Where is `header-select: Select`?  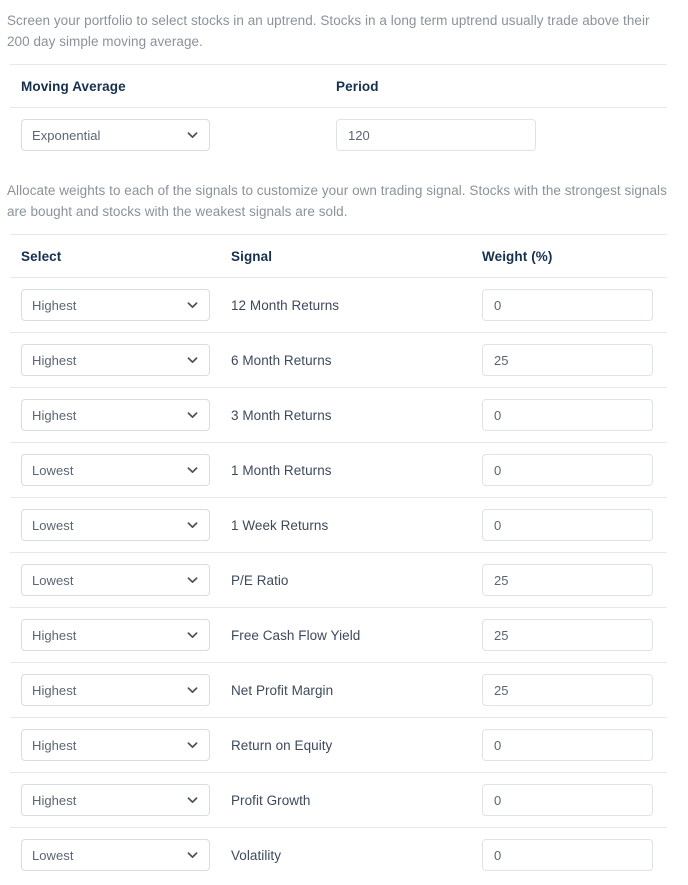 header-select: Select is located at coordinates (41, 256).